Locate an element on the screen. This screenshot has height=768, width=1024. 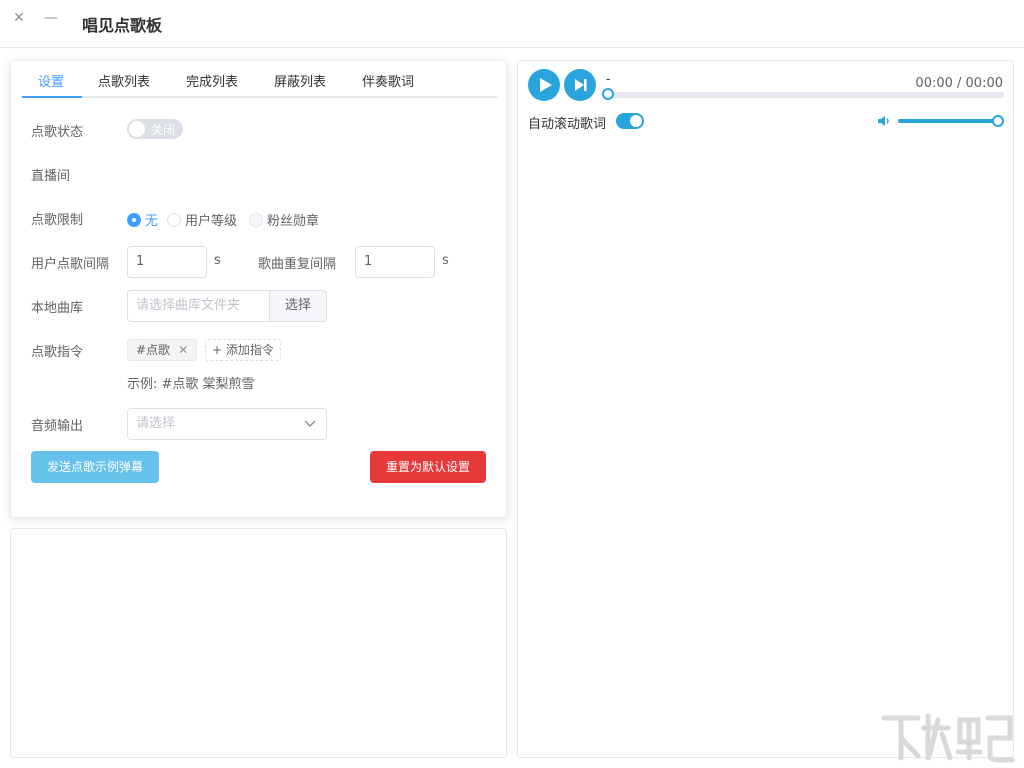
skip-next-icon is located at coordinates (581, 85).